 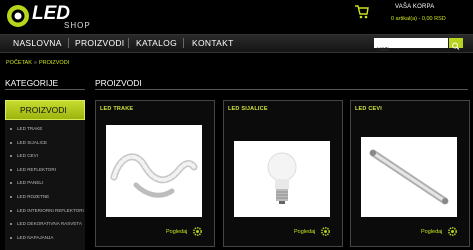 What do you see at coordinates (45, 131) in the screenshot?
I see `category-item: LED TRAKE` at bounding box center [45, 131].